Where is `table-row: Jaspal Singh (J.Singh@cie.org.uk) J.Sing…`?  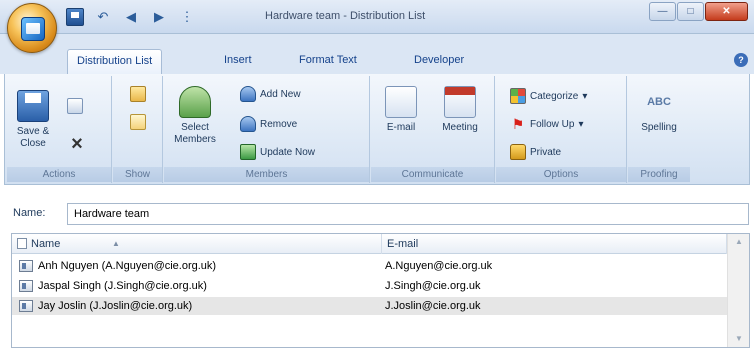 table-row: Jaspal Singh (J.Singh@cie.org.uk) J.Sing… is located at coordinates (369, 286).